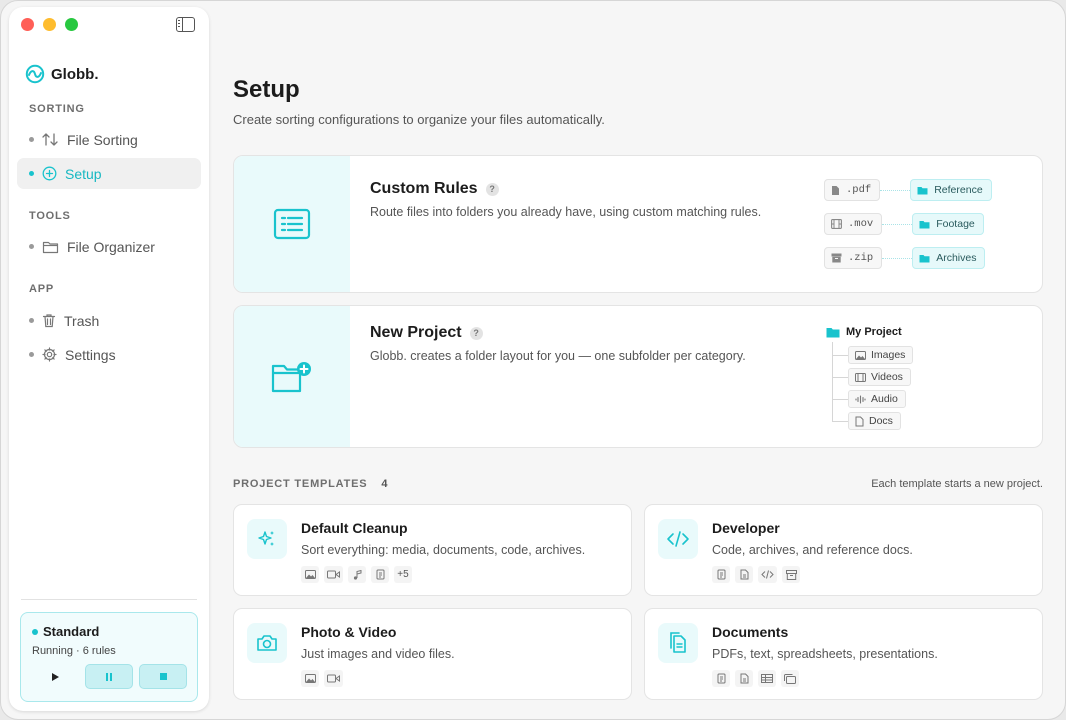 The width and height of the screenshot is (1066, 720). What do you see at coordinates (956, 258) in the screenshot?
I see `folder-label: Archives` at bounding box center [956, 258].